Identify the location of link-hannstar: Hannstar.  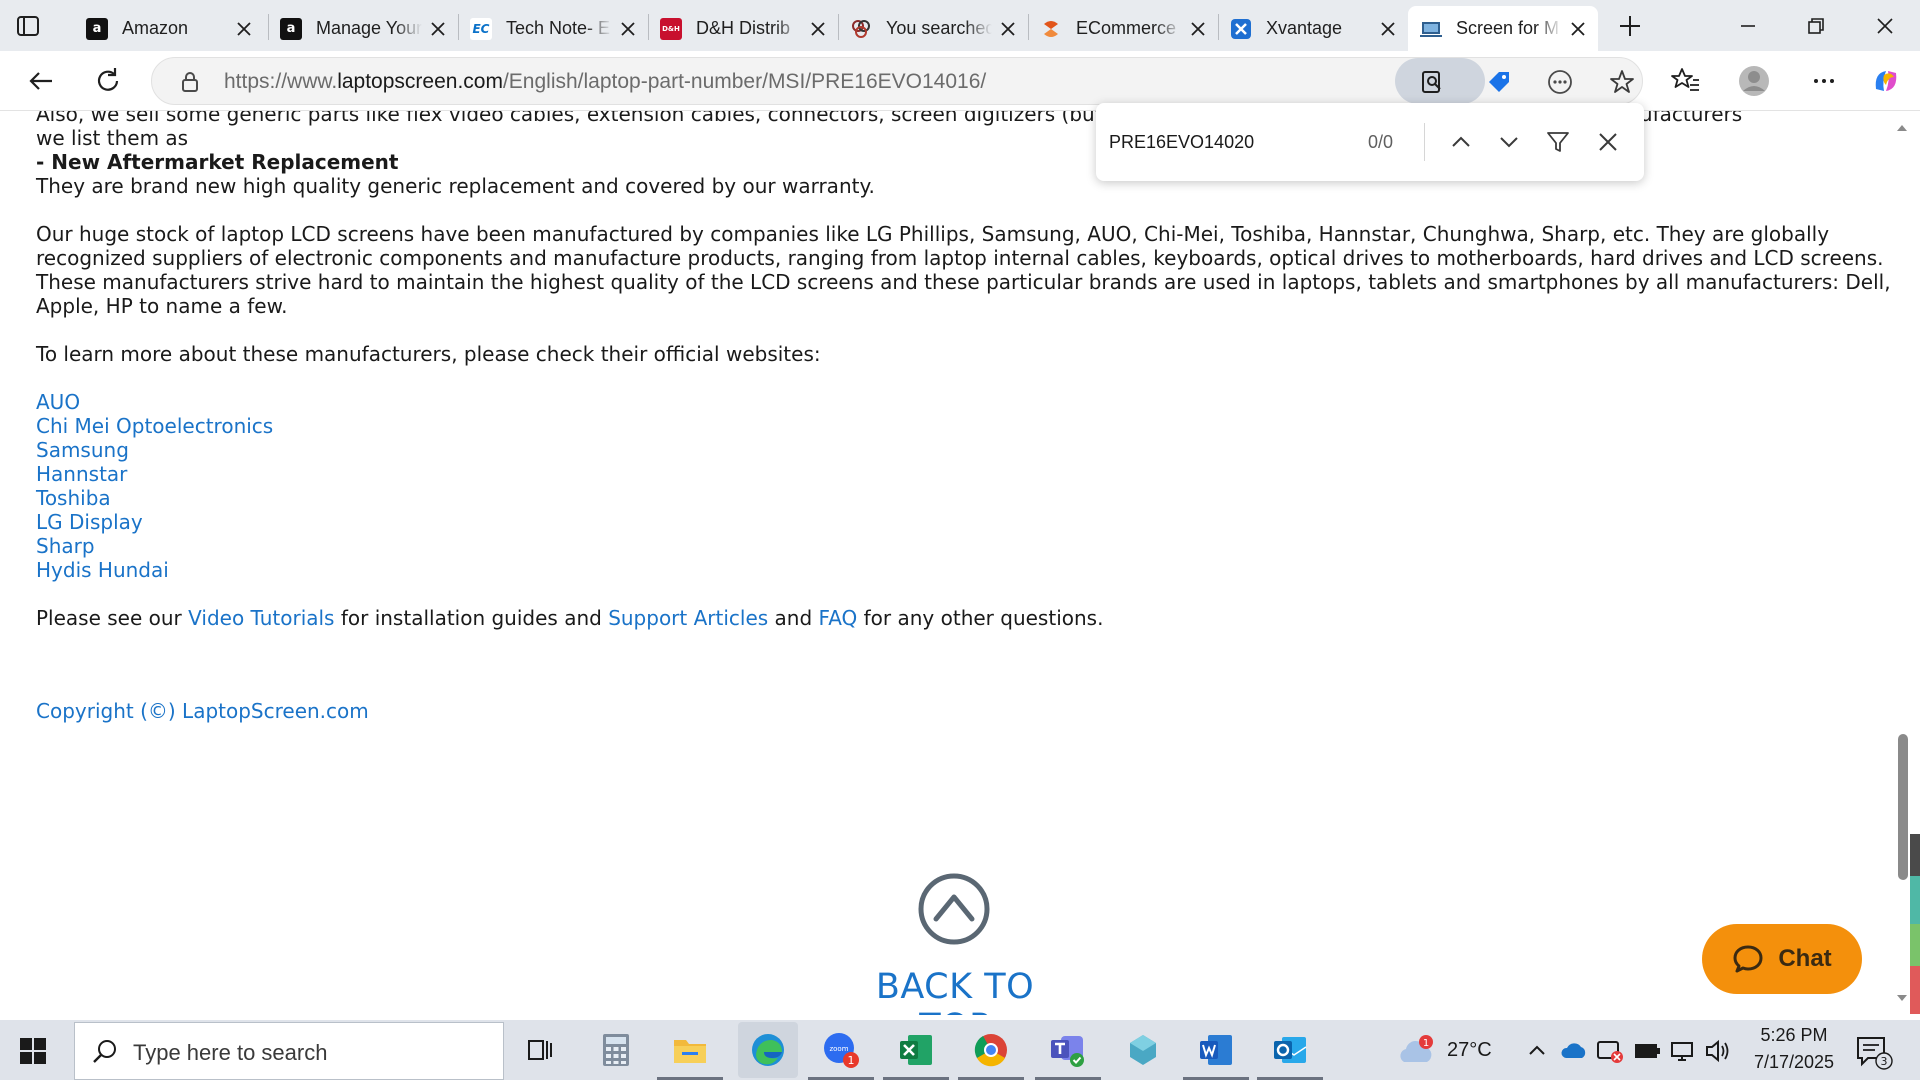
(81, 474).